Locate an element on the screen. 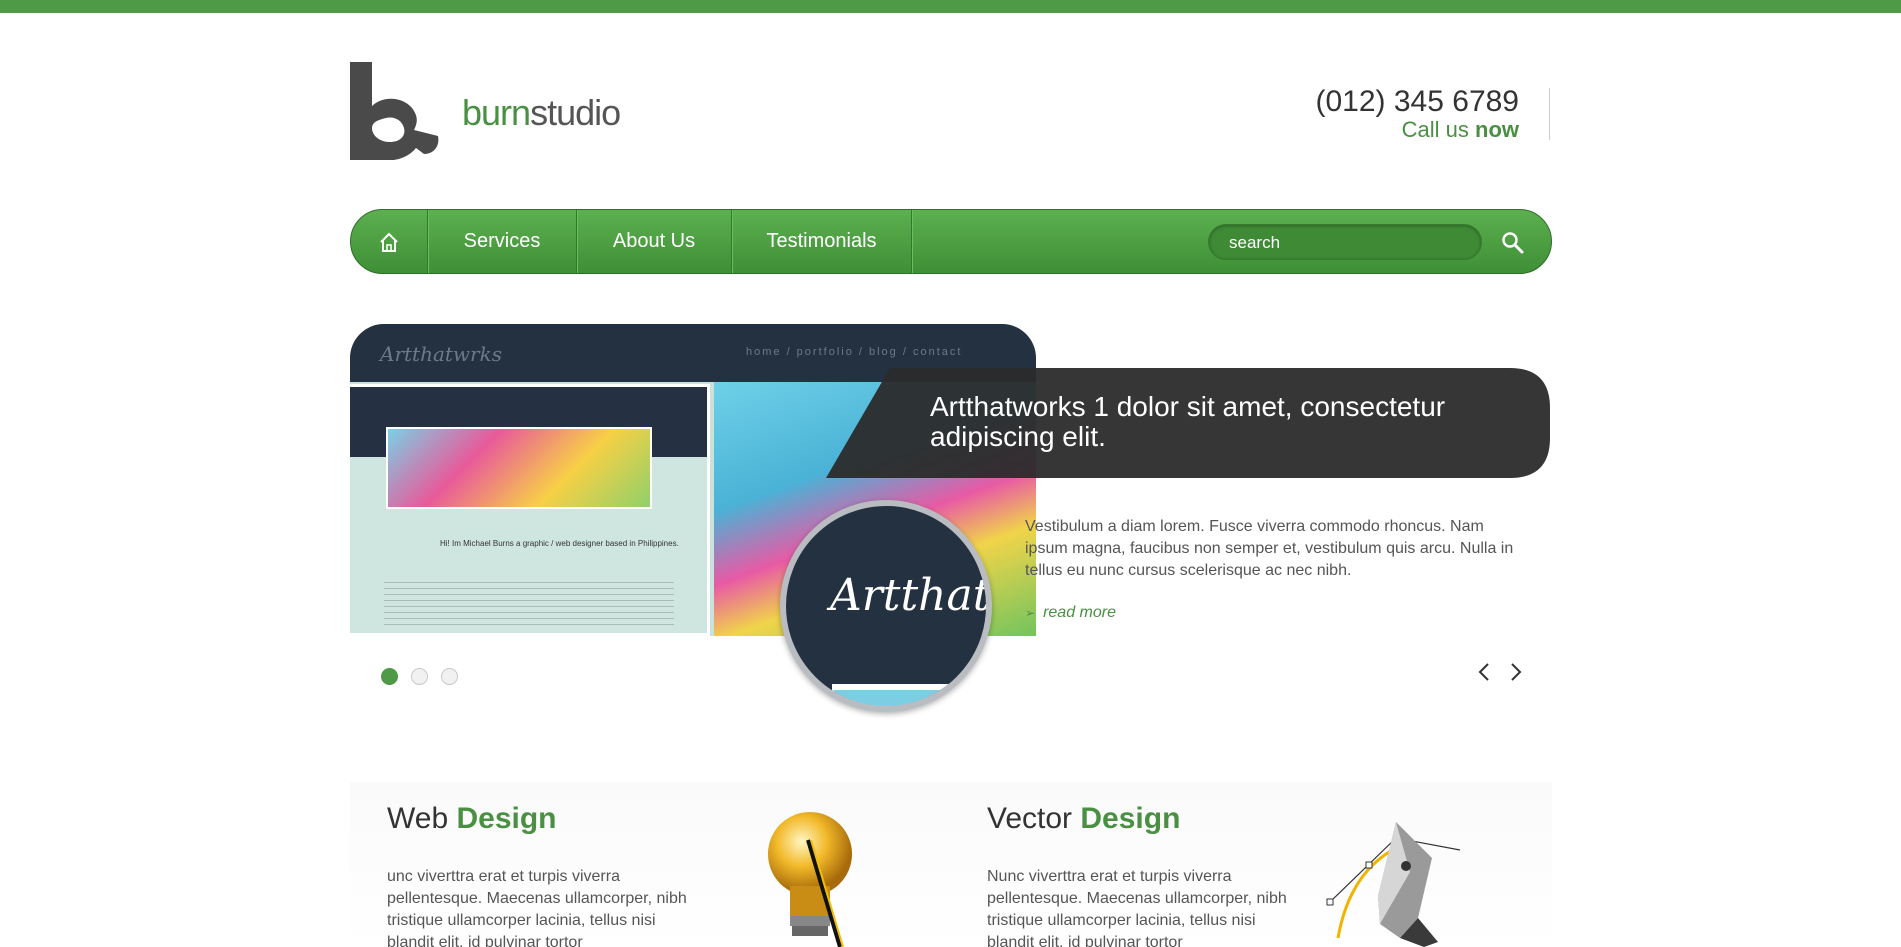 The image size is (1901, 947). pen-nib-icon is located at coordinates (1393, 884).